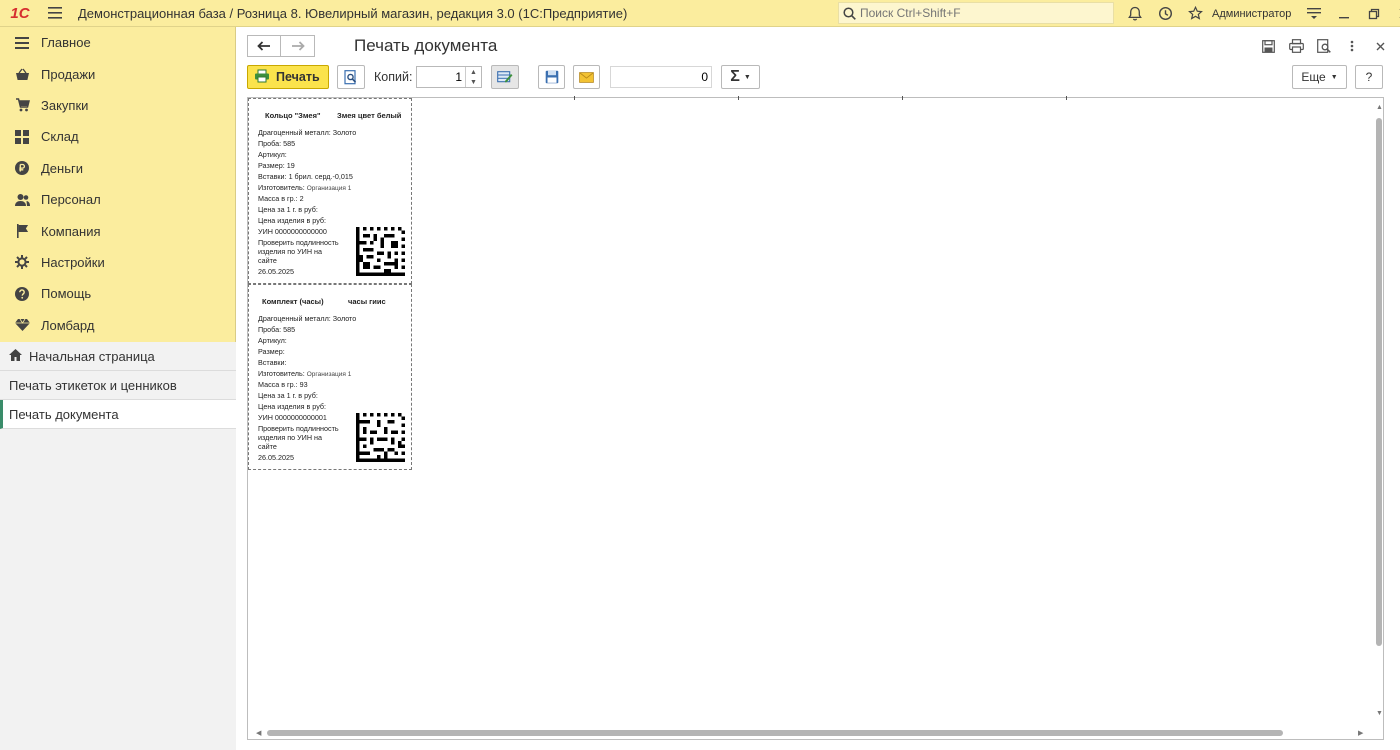 The image size is (1400, 750). Describe the element at coordinates (1319, 77) in the screenshot. I see `more-button: Еще ▼` at that location.